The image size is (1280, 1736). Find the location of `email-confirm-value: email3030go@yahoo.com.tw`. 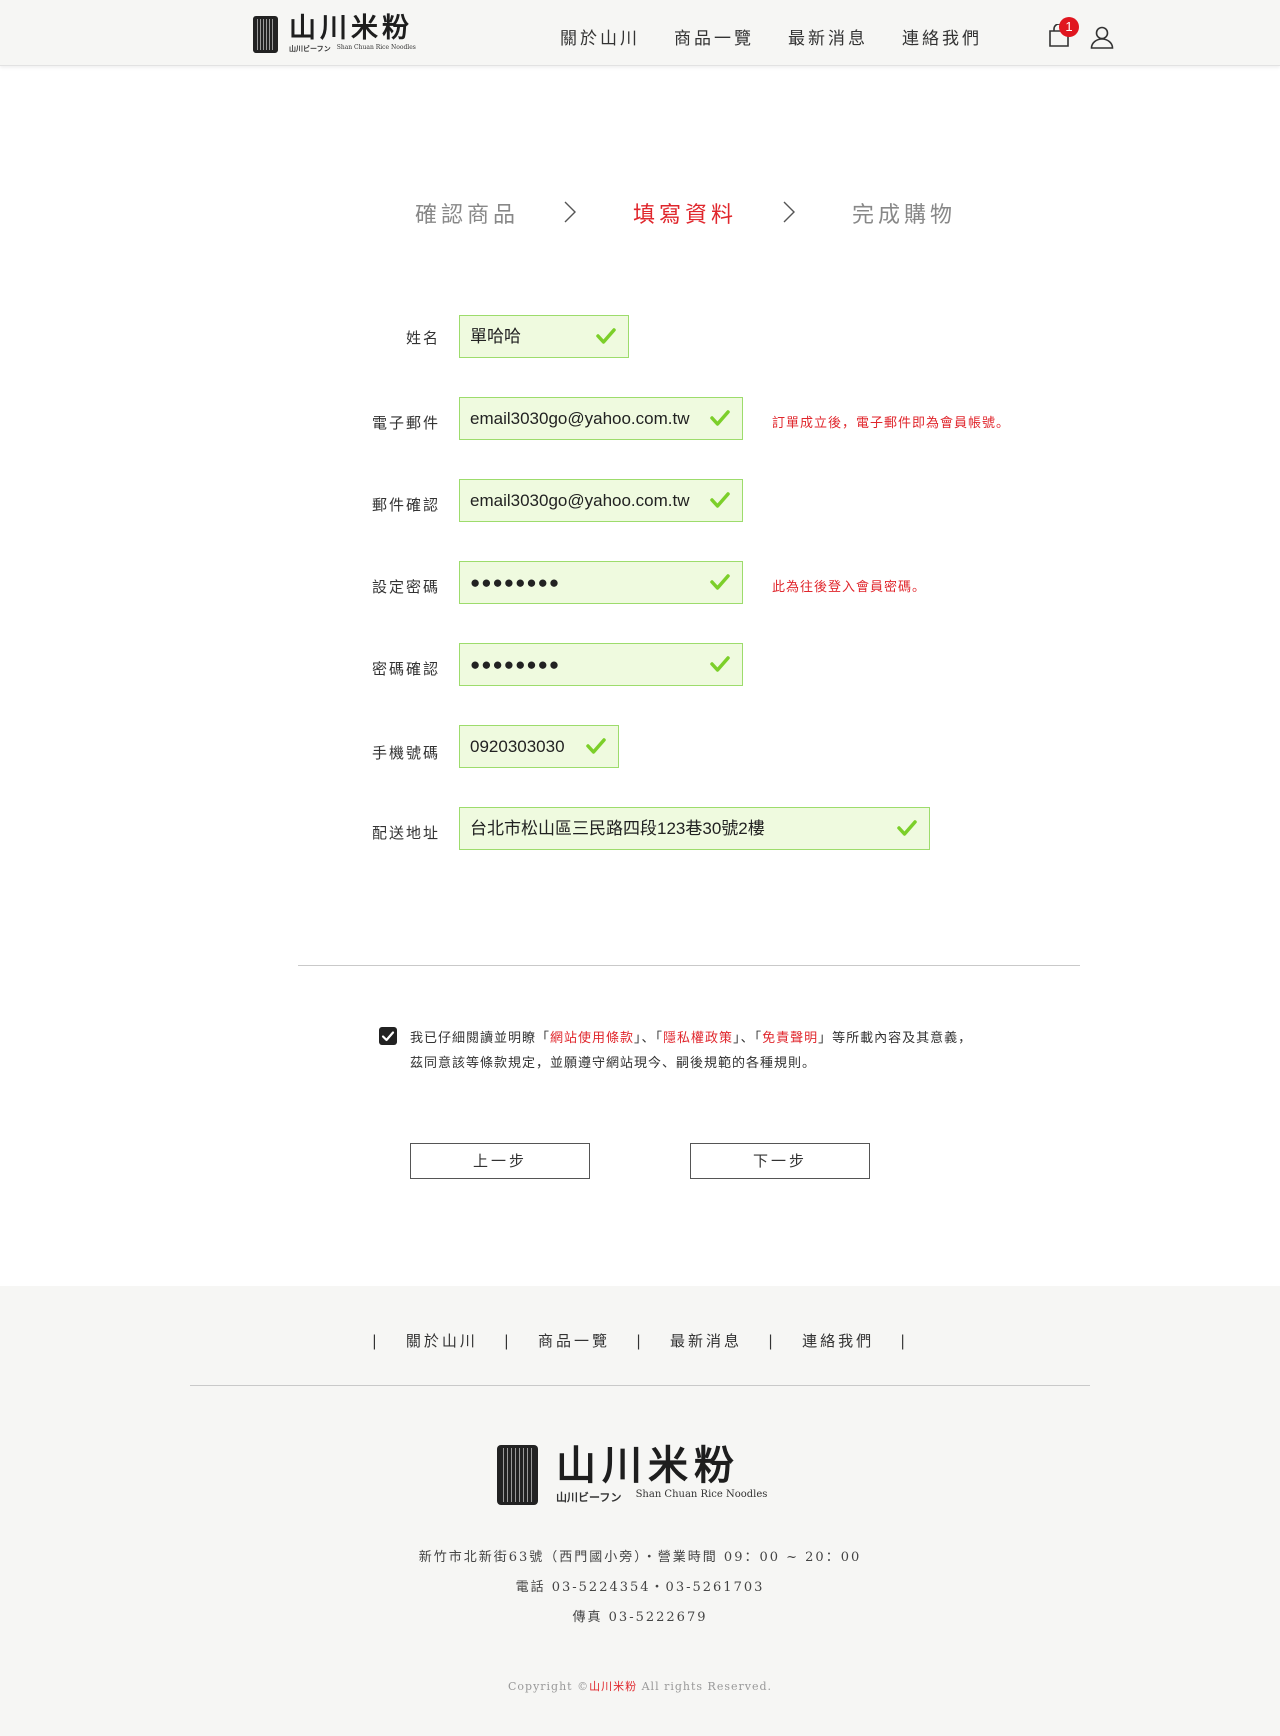

email-confirm-value: email3030go@yahoo.com.tw is located at coordinates (580, 500).